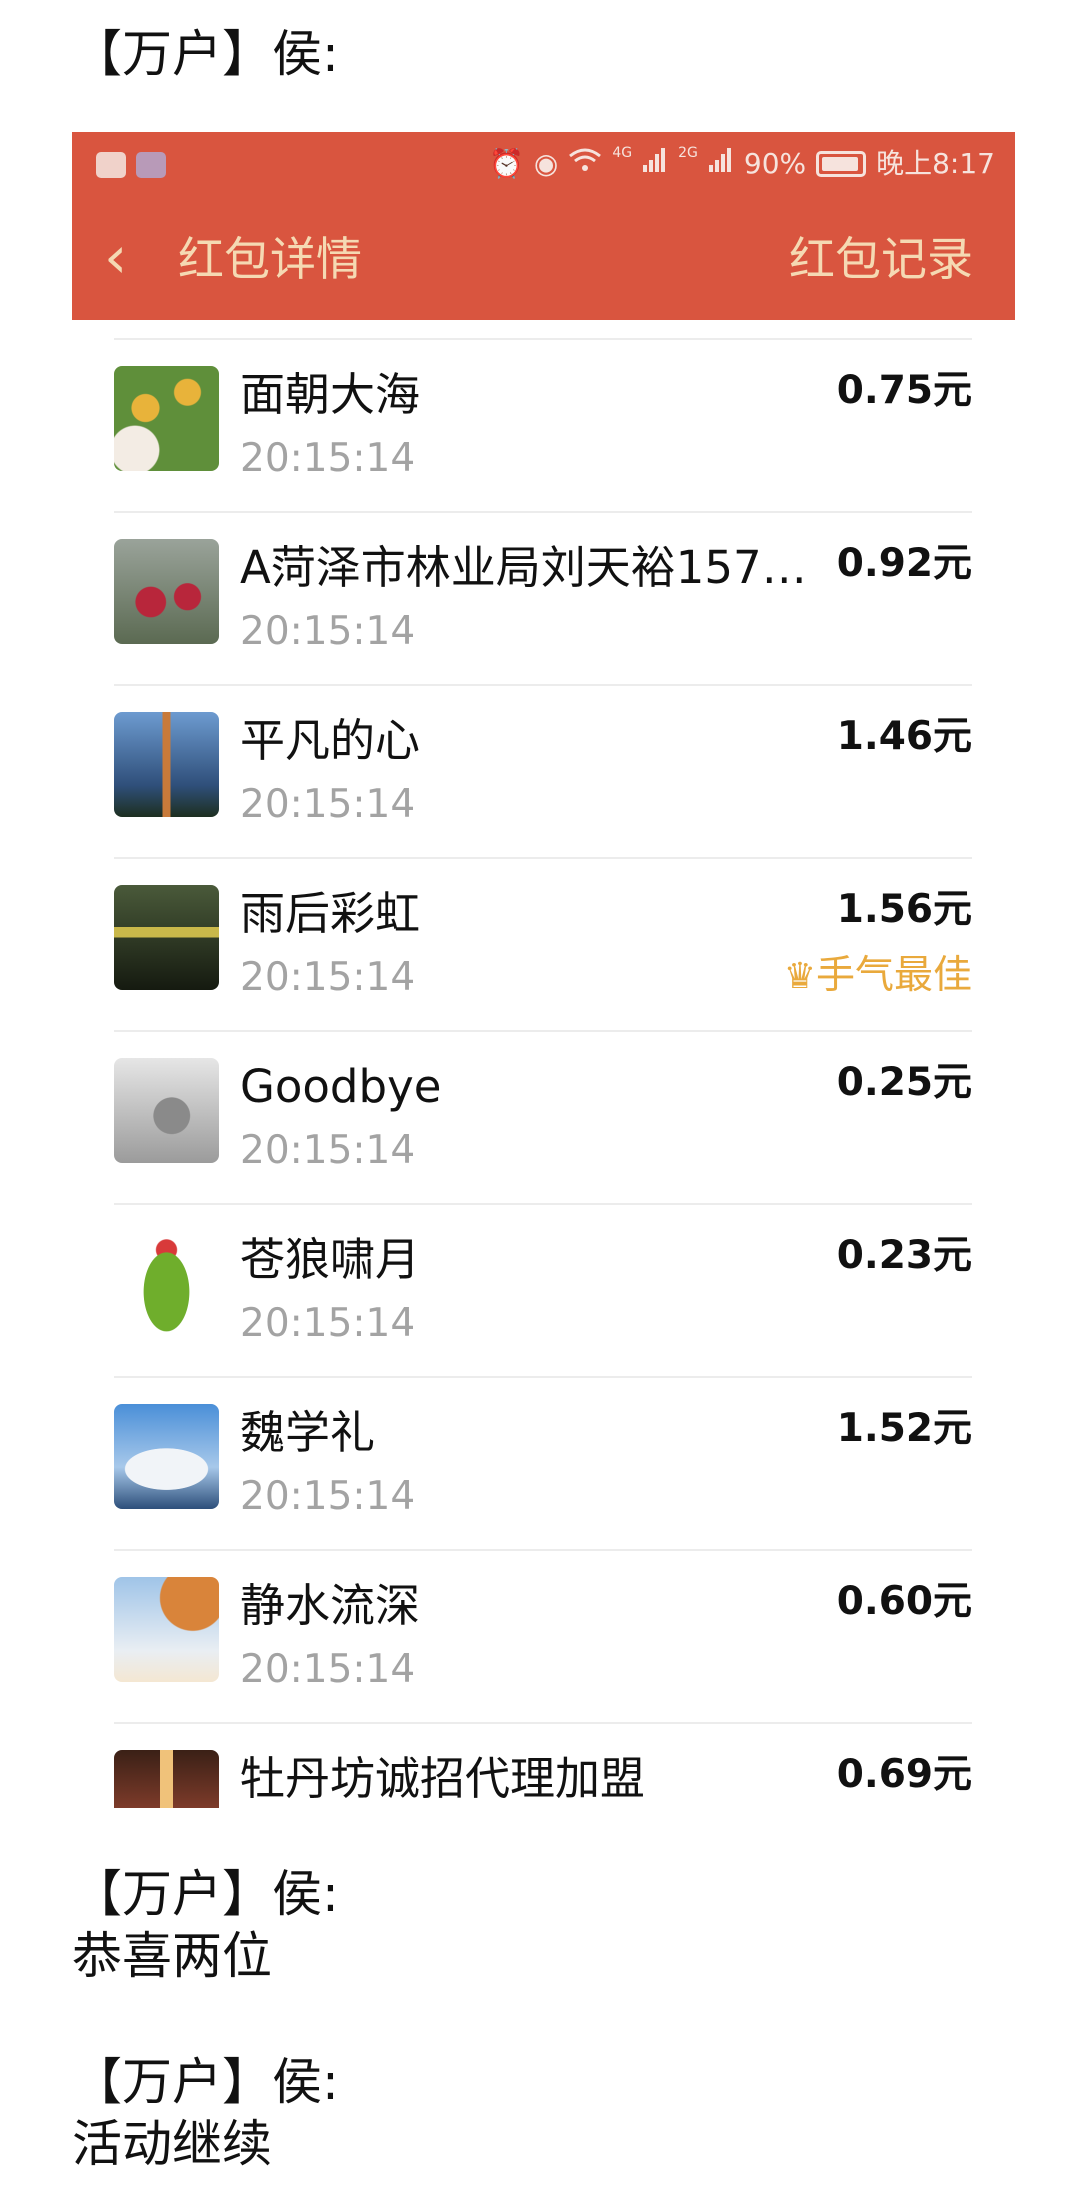  I want to click on network-label-1: 4G, so click(622, 153).